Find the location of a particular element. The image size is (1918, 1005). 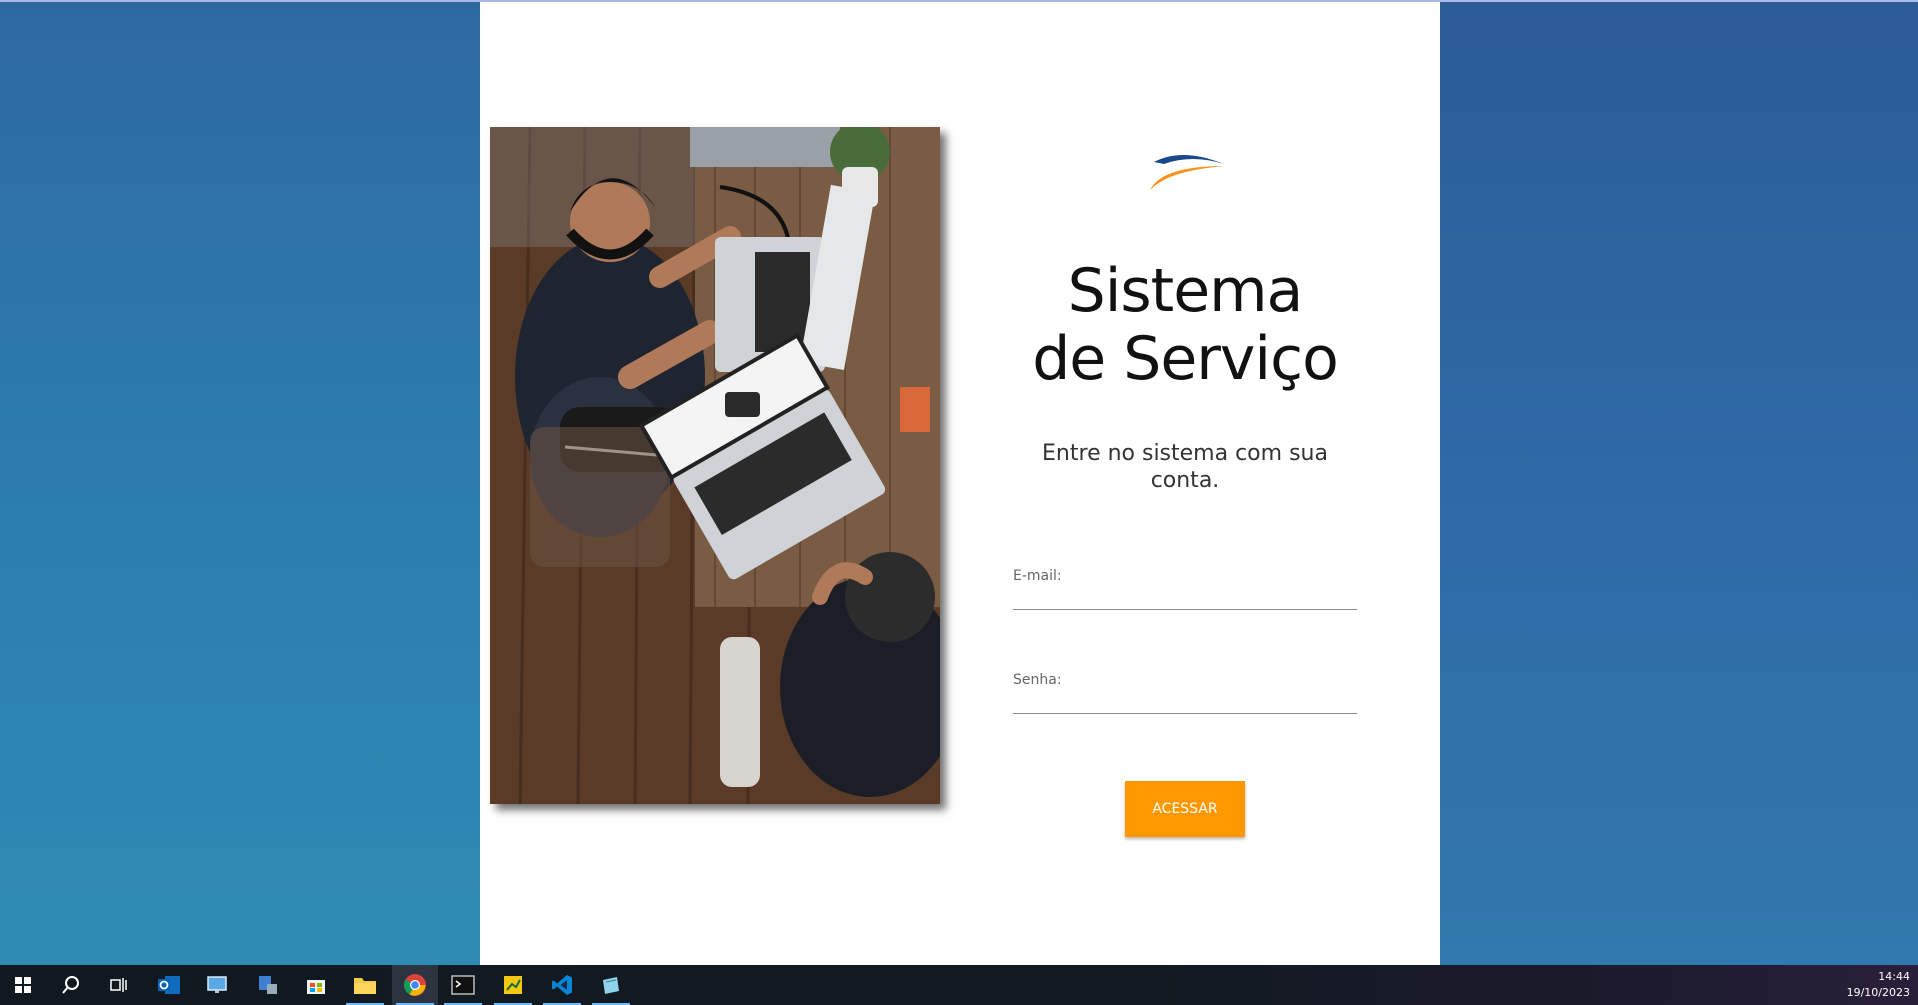

network-admin-icon is located at coordinates (267, 985).